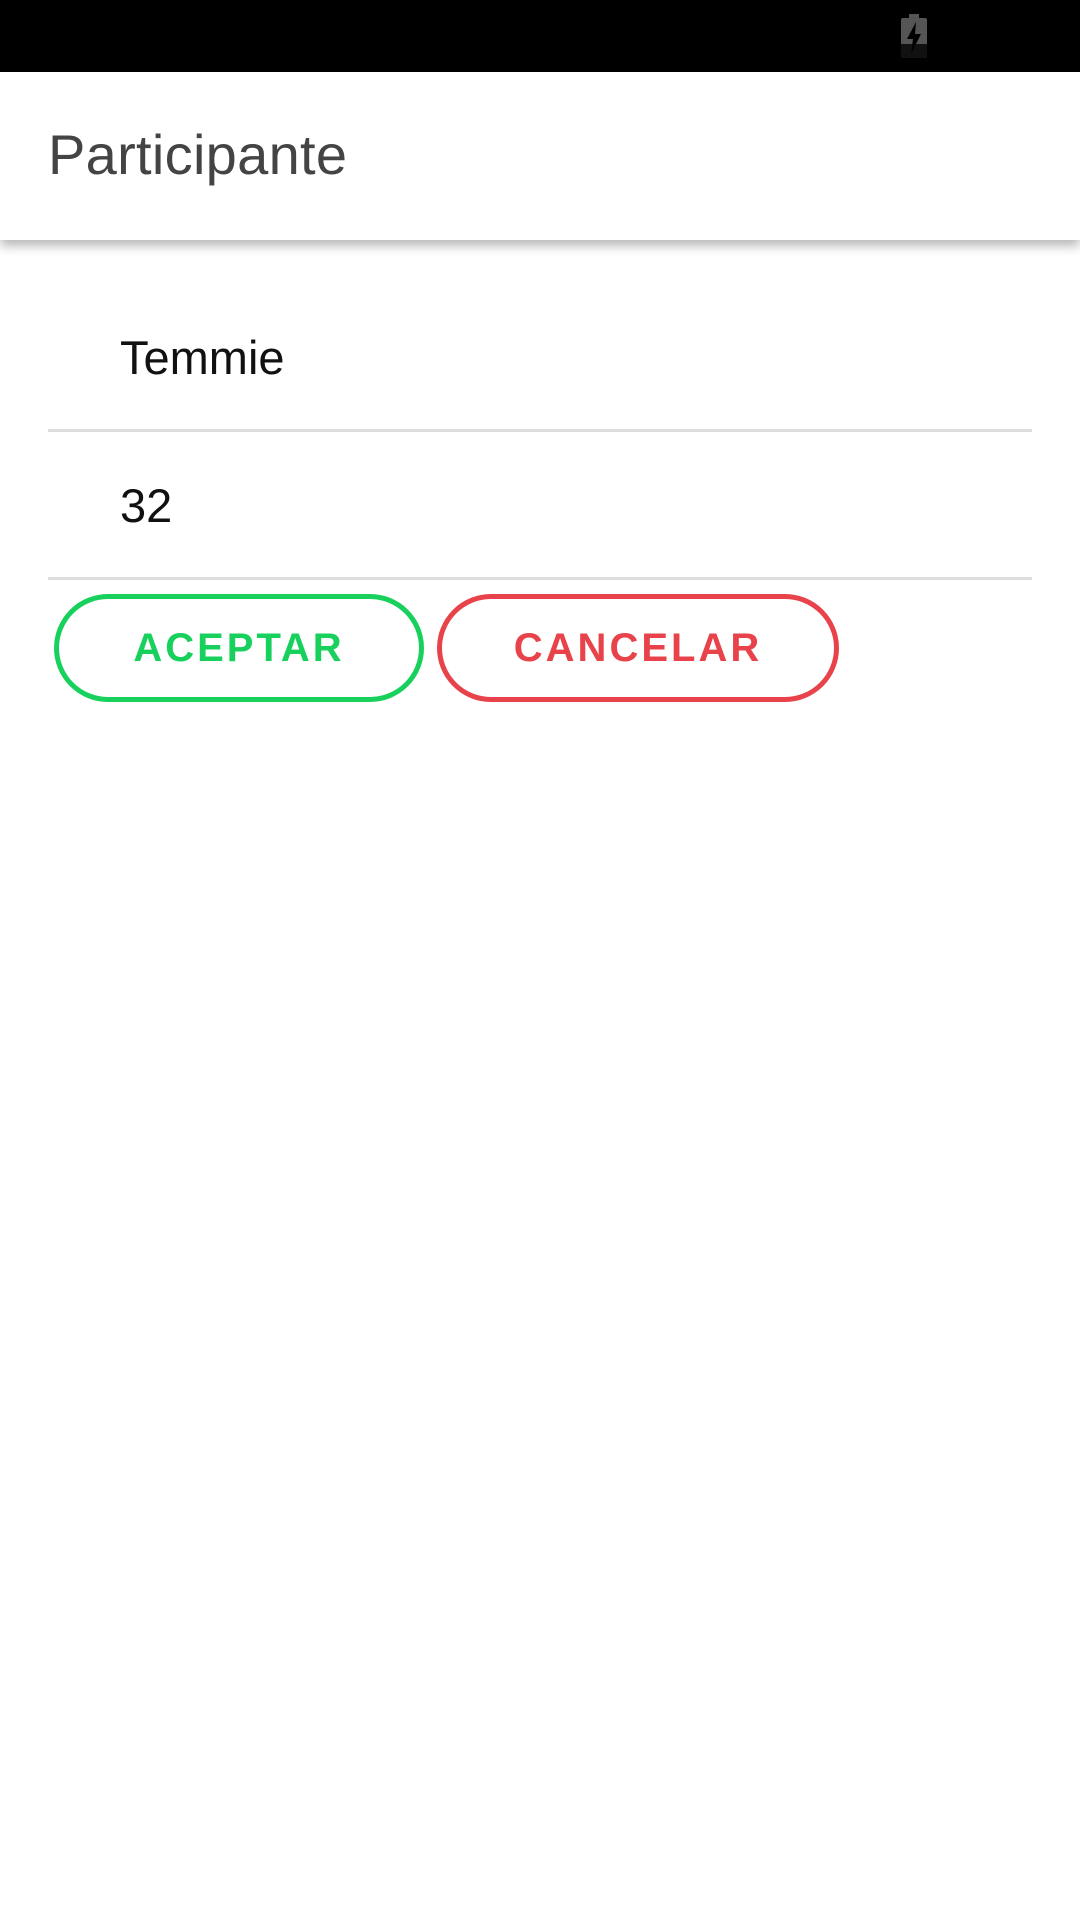  I want to click on app-bar: Participante, so click(540, 156).